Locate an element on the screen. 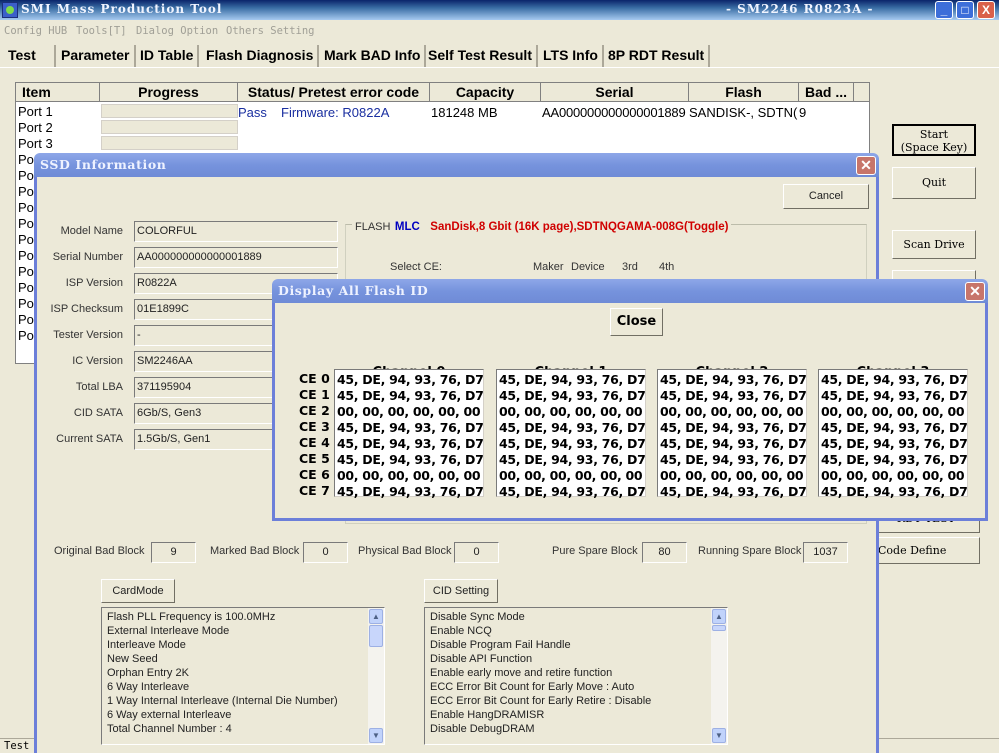  minimize-button: _ is located at coordinates (944, 10).